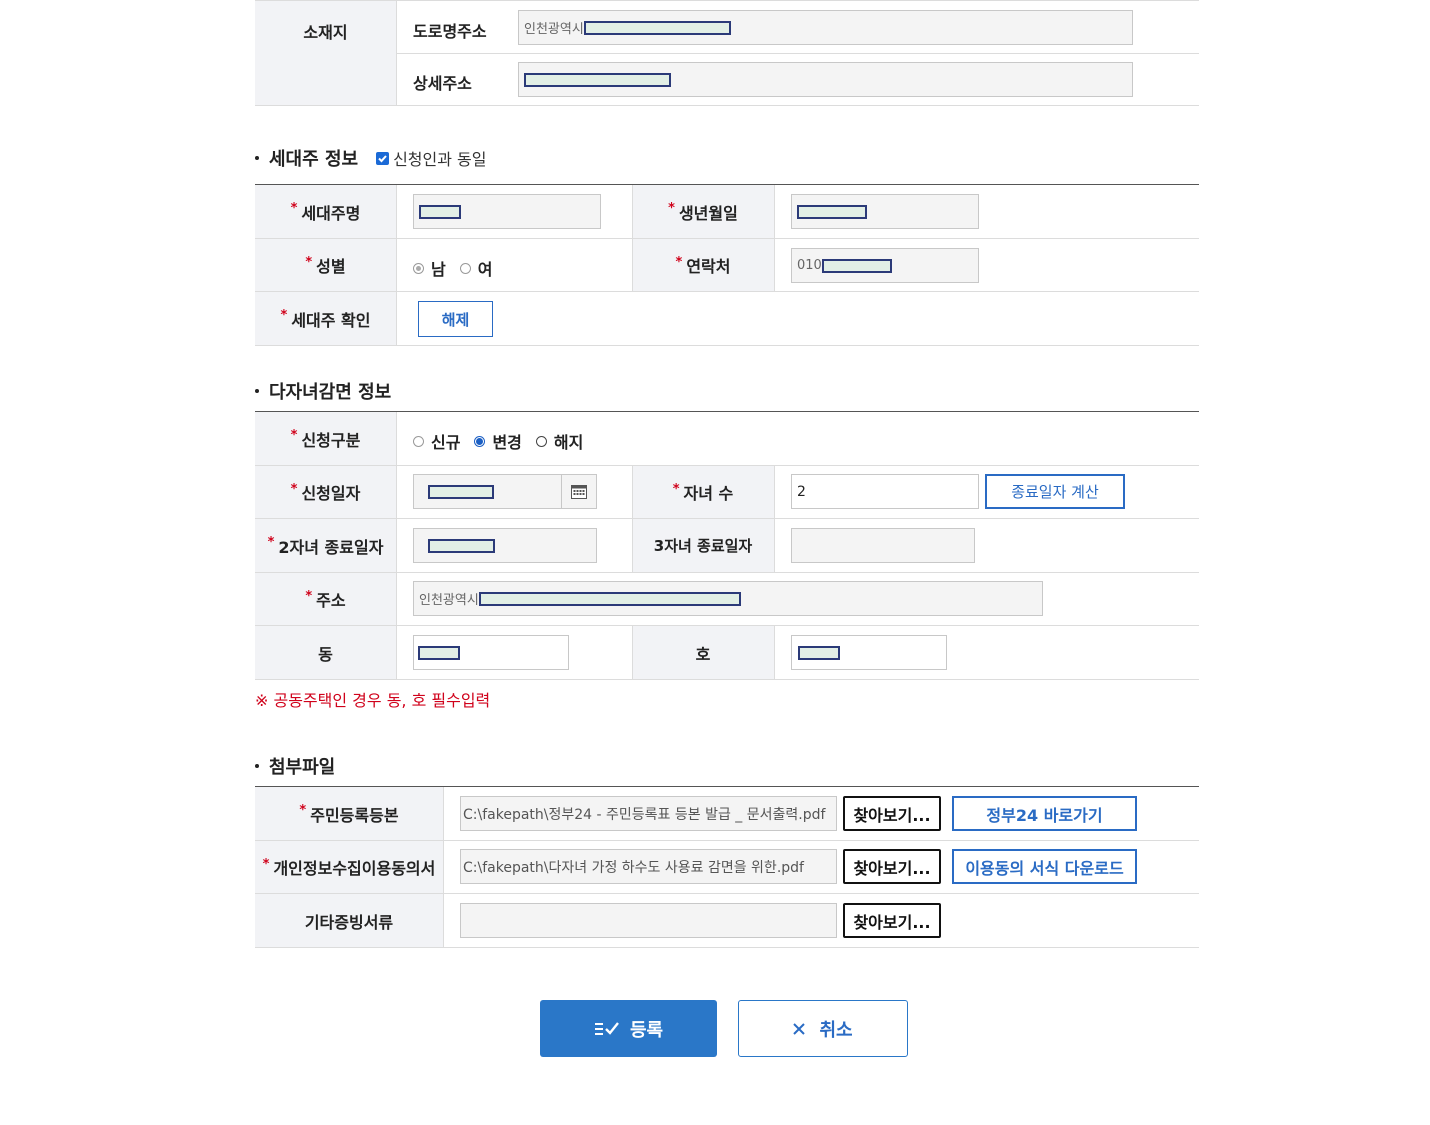  Describe the element at coordinates (1044, 813) in the screenshot. I see `gov24-link-button: 정부24 바로가기` at that location.